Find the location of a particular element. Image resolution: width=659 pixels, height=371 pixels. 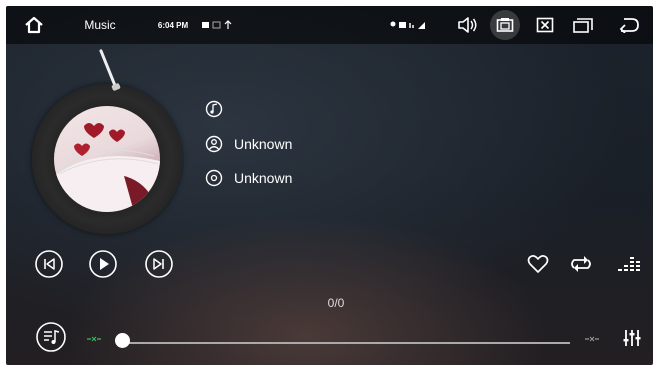

album-row: Unknown is located at coordinates (248, 178).